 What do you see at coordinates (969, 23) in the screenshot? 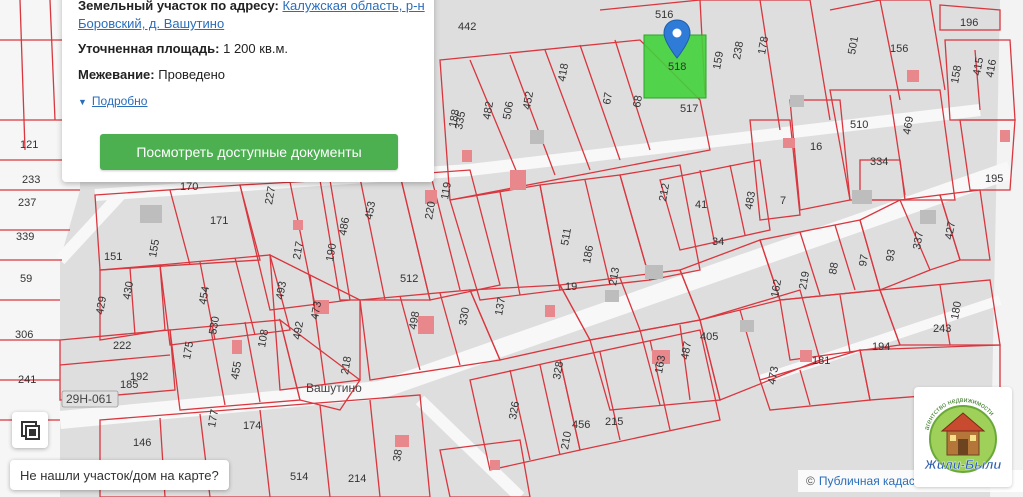
I see `plot-number-label: 196` at bounding box center [969, 23].